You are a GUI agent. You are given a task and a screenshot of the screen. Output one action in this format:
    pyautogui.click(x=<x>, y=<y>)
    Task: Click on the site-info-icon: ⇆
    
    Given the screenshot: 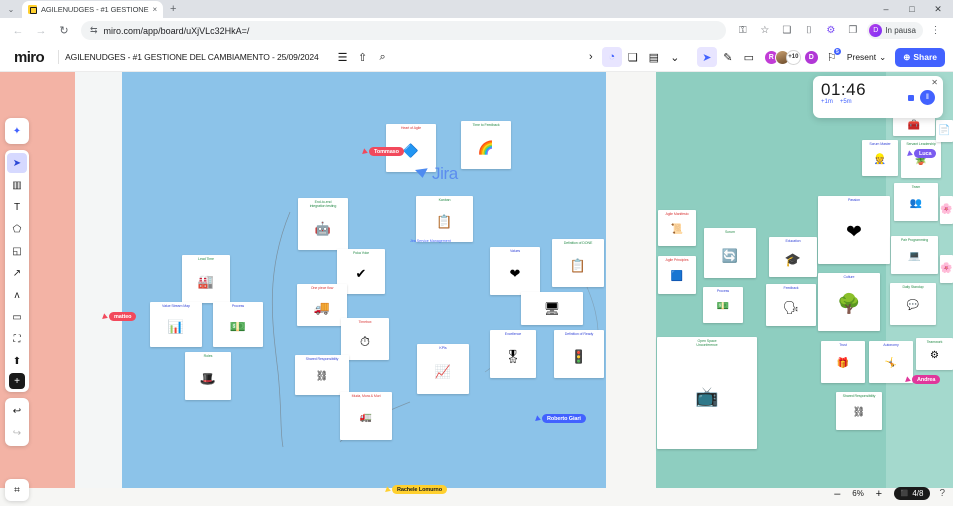 What is the action you would take?
    pyautogui.click(x=94, y=30)
    